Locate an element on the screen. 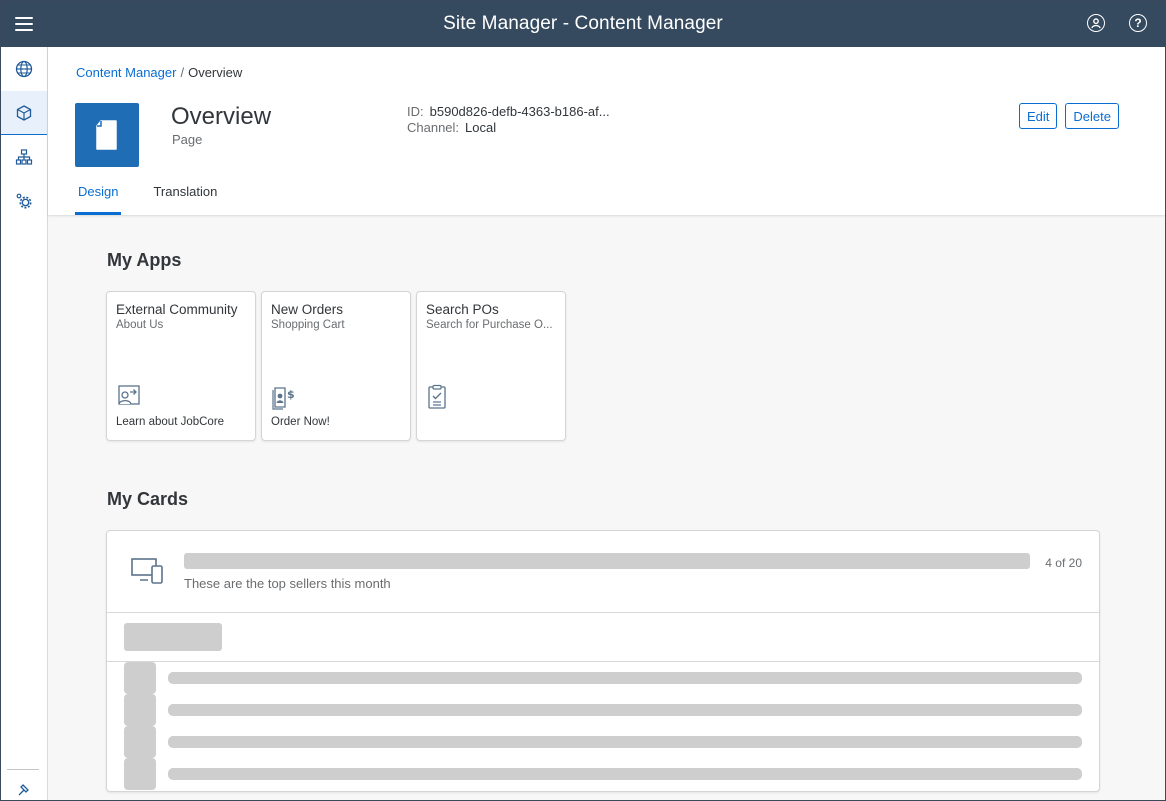 Image resolution: width=1166 pixels, height=801 pixels. shell-bar: Site Manager - Content Manager ? is located at coordinates (583, 24).